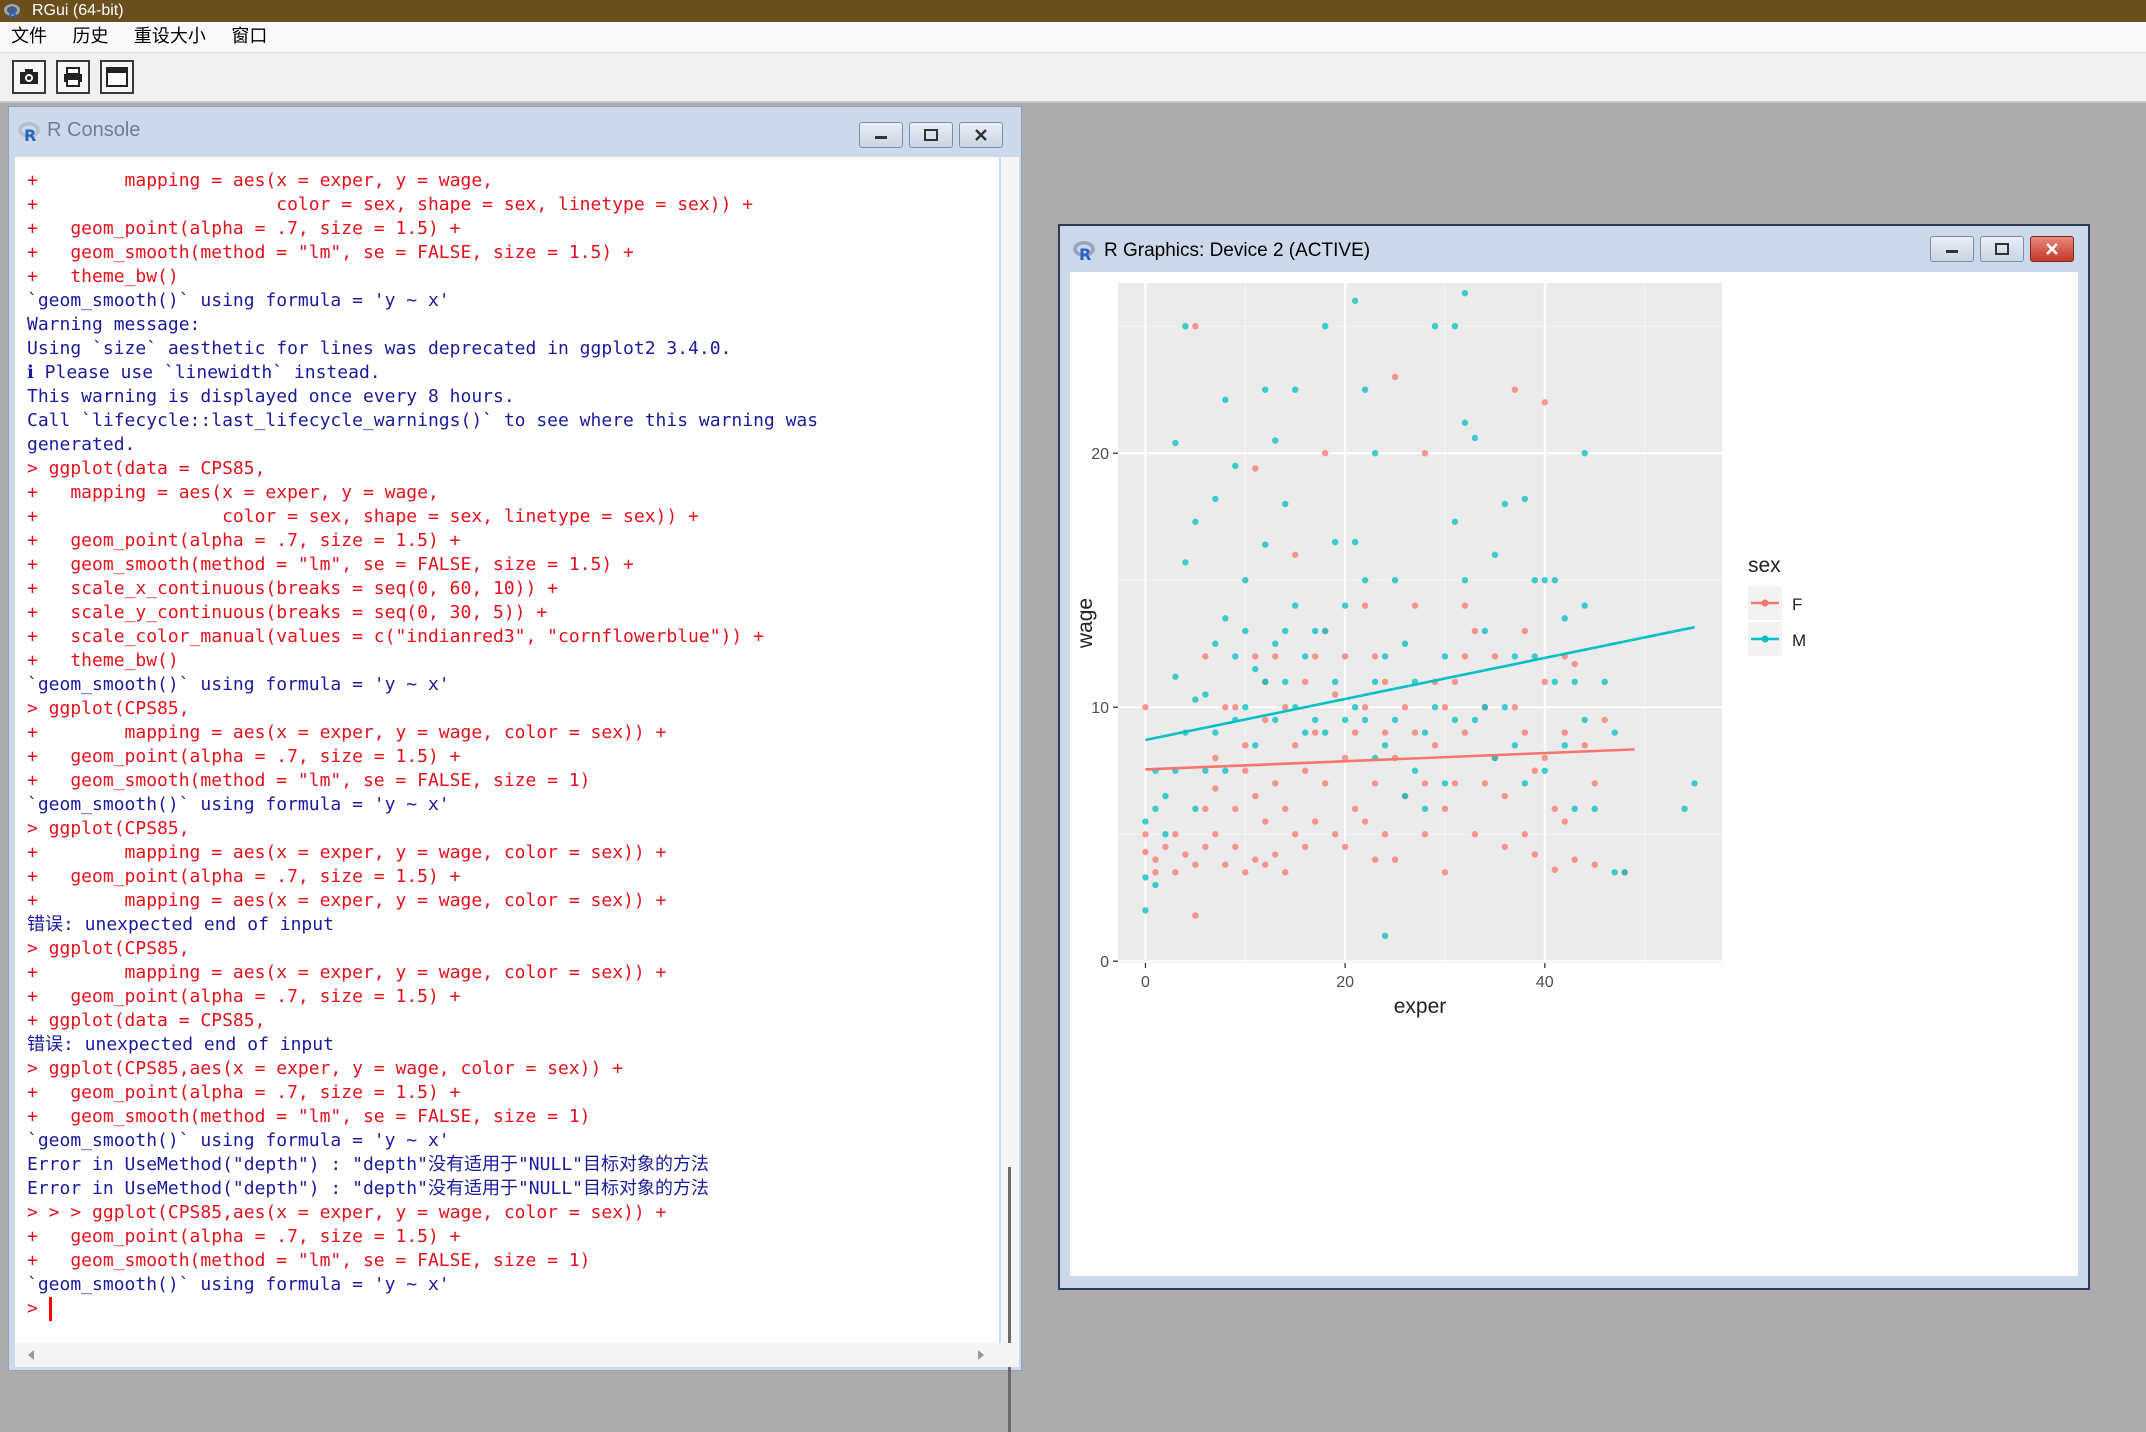  What do you see at coordinates (1010, 794) in the screenshot?
I see `console-vertical-scrollbar` at bounding box center [1010, 794].